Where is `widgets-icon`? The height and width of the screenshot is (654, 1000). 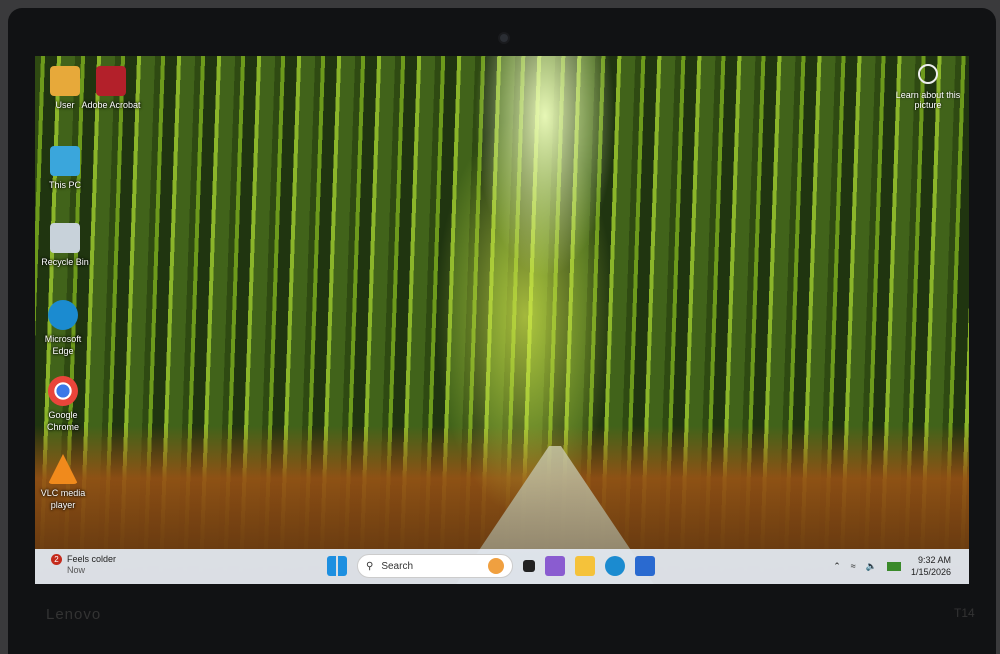 widgets-icon is located at coordinates (496, 566).